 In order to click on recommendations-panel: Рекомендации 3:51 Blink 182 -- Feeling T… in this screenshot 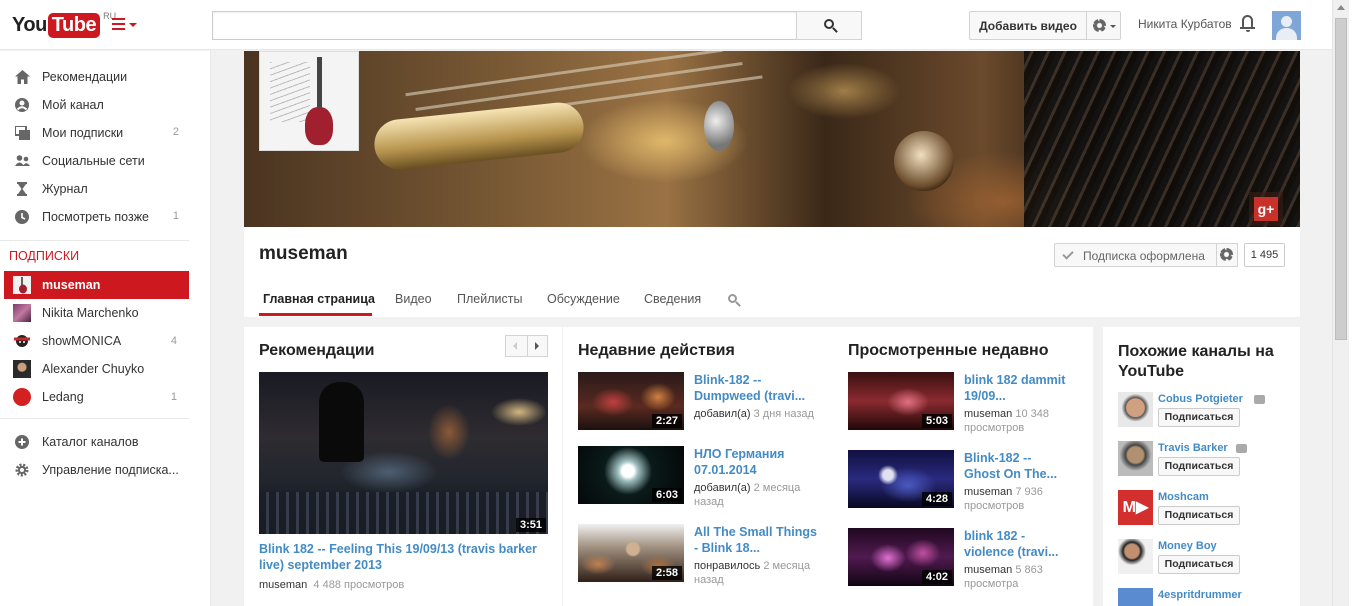, I will do `click(403, 466)`.